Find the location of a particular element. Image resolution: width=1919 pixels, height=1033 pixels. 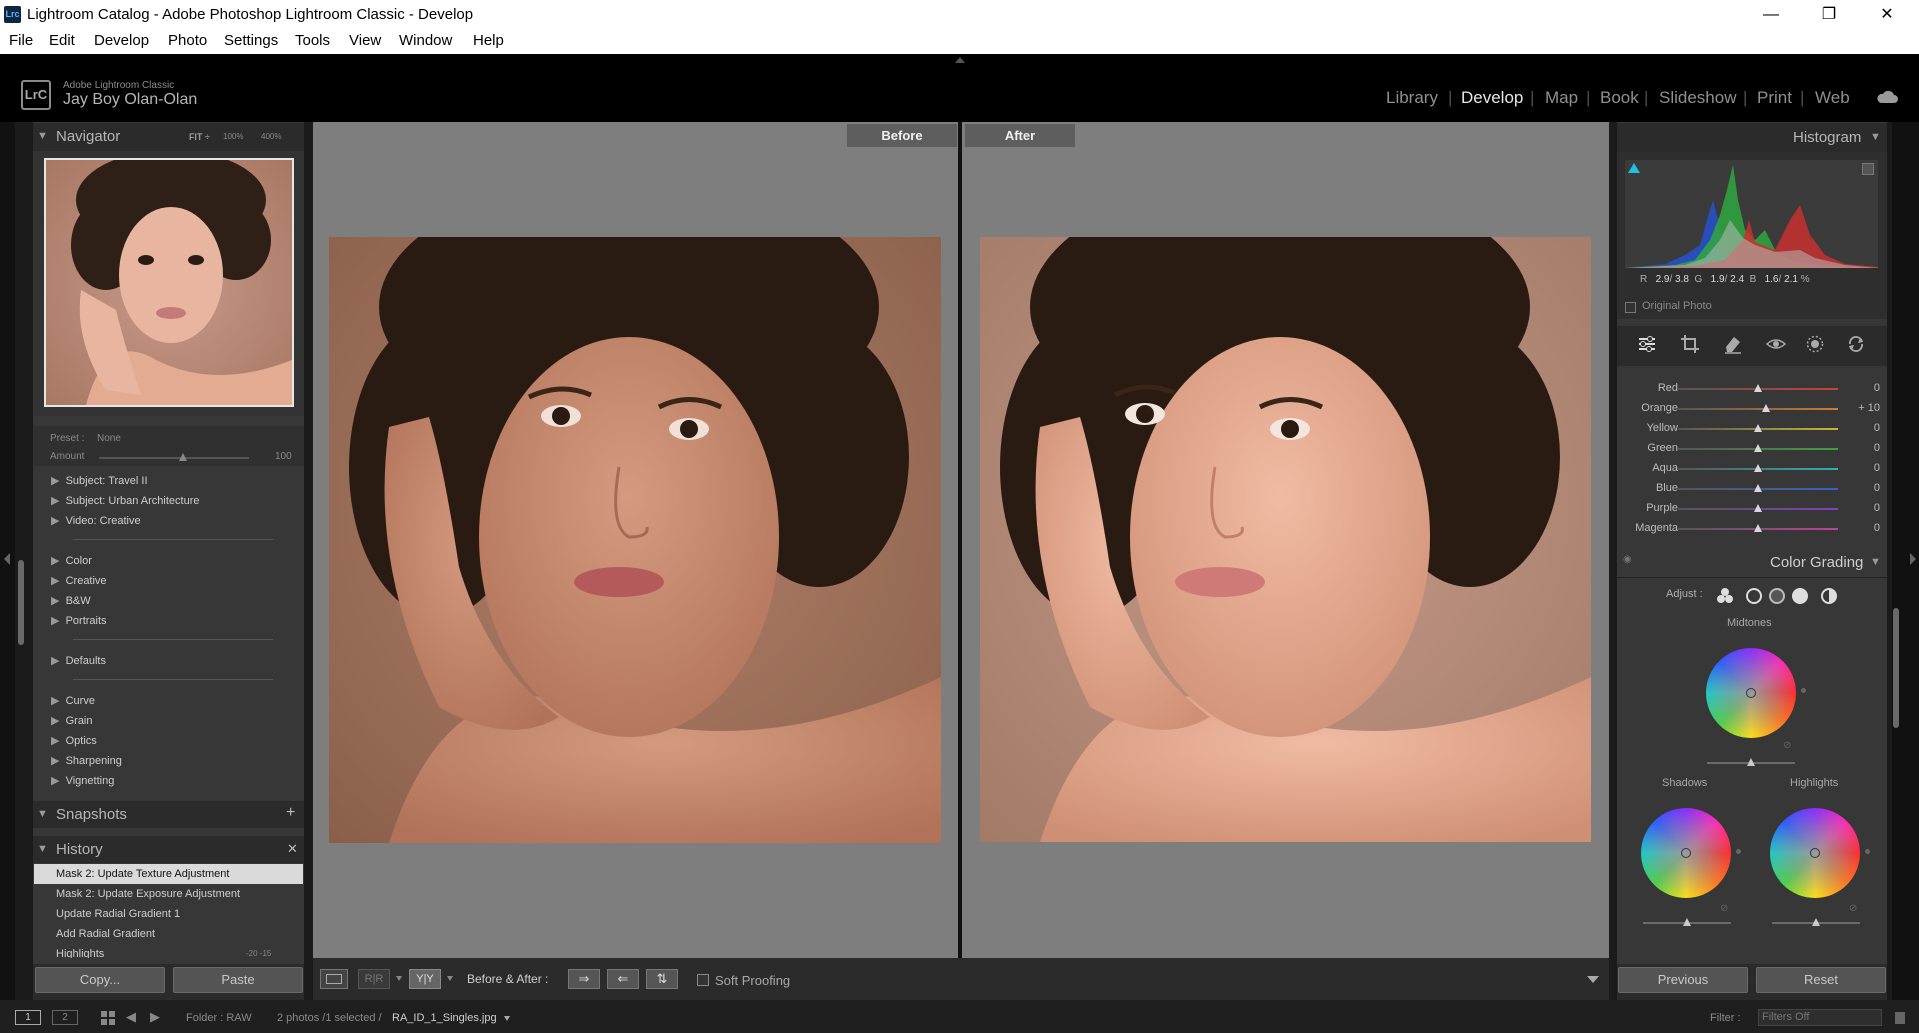

preset-folder-sharpening: ▶ Sharpening is located at coordinates (86, 760).